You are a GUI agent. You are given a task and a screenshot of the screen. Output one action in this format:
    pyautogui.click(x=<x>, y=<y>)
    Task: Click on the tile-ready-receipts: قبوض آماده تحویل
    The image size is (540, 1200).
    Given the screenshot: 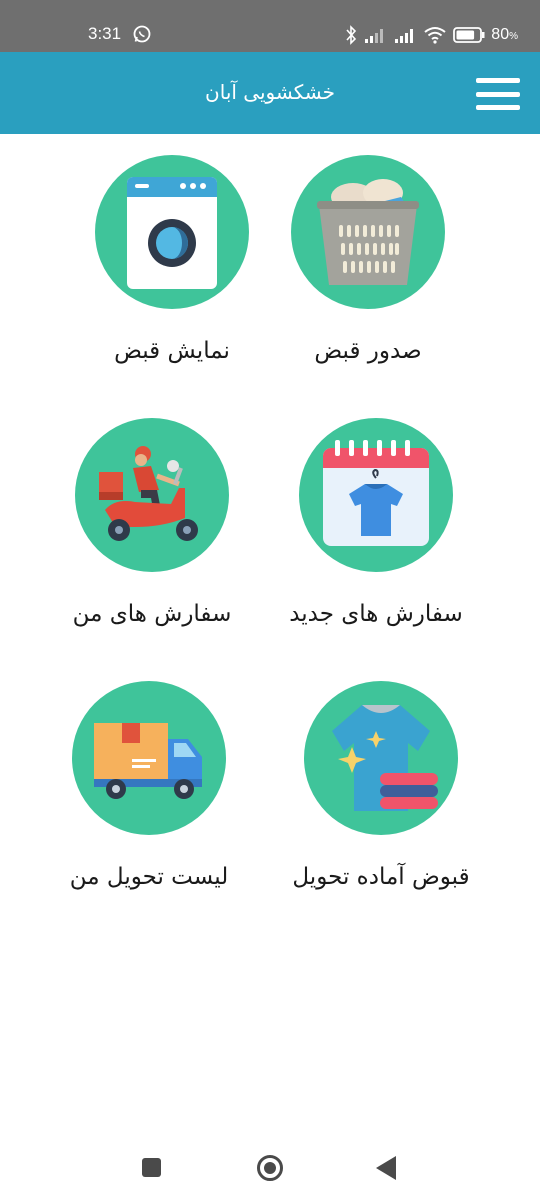 What is the action you would take?
    pyautogui.click(x=381, y=793)
    